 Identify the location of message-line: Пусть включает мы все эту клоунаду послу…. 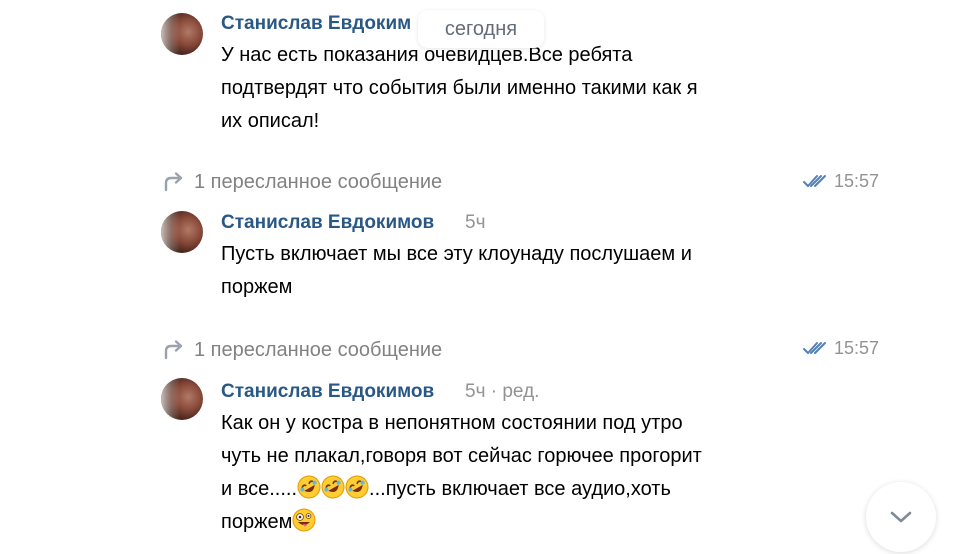
(456, 254).